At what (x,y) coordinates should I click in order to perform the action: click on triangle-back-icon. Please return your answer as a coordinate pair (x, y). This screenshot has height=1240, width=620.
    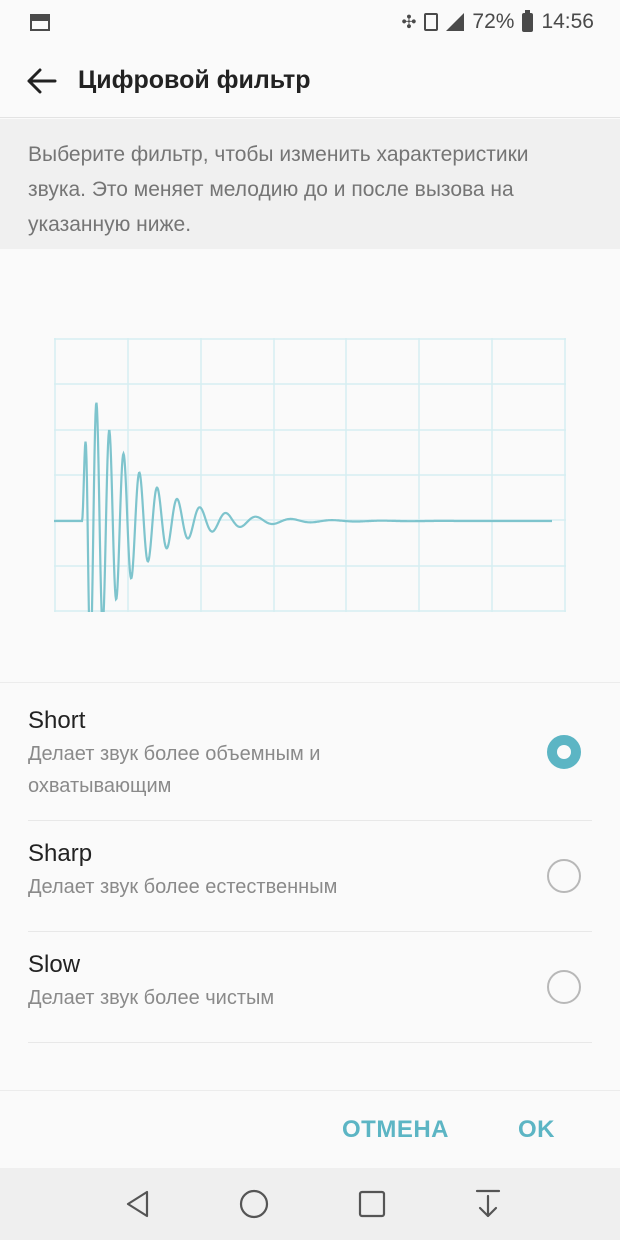
    Looking at the image, I should click on (137, 1204).